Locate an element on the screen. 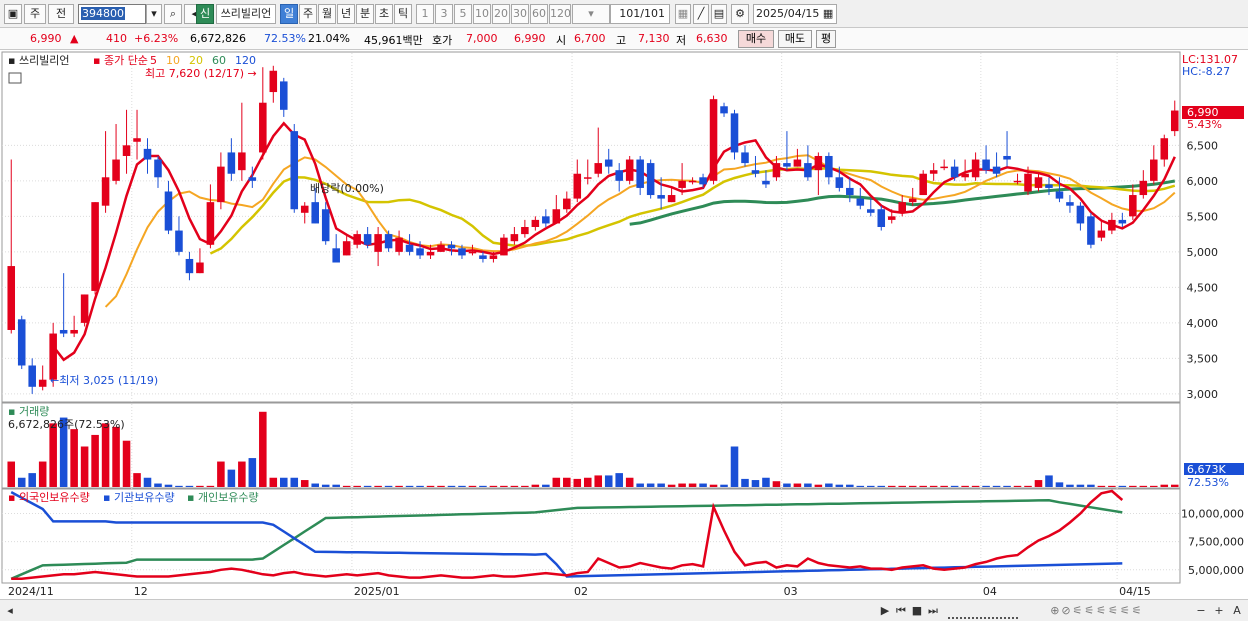  buy-button: 매수 is located at coordinates (756, 39).